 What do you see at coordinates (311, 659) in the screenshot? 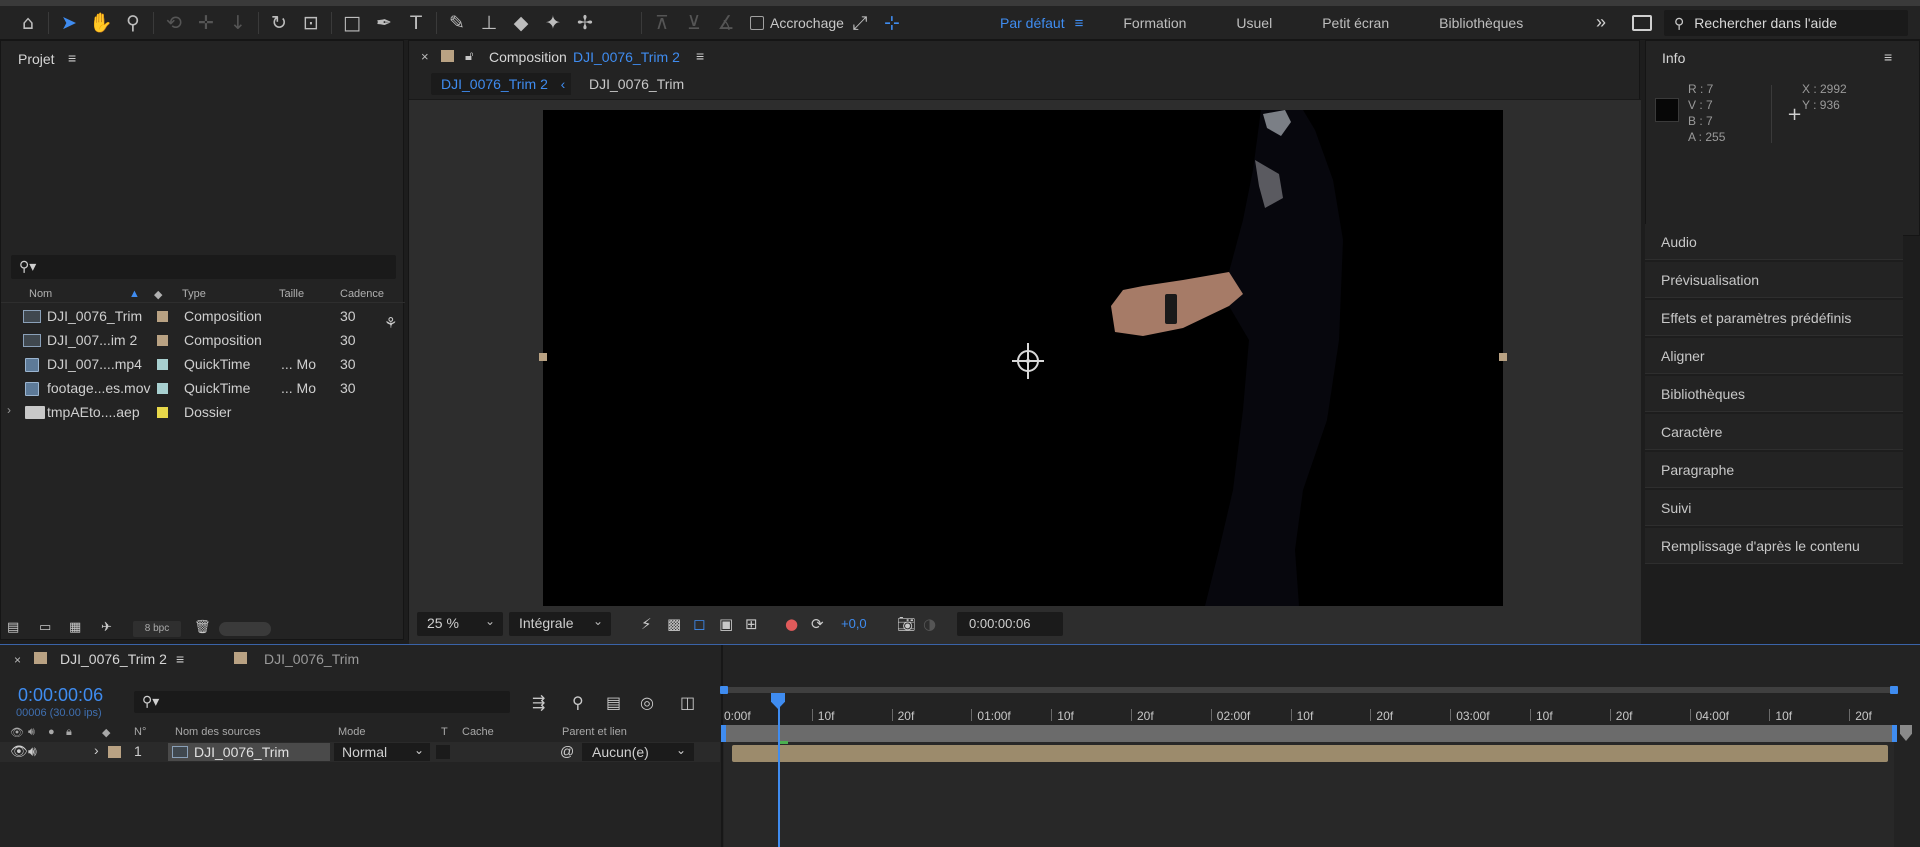
I see `tab-composition: DJI_0076_Trim` at bounding box center [311, 659].